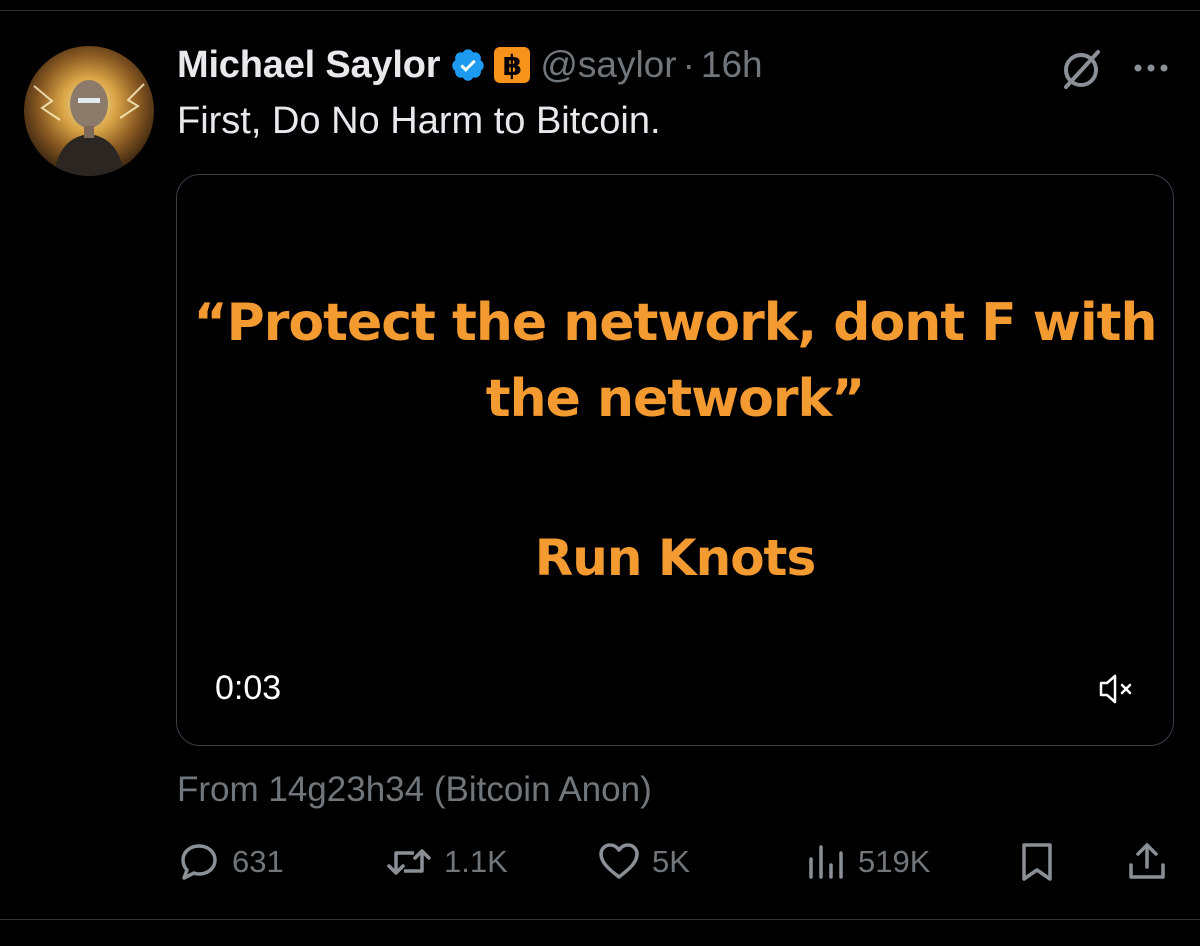 The image size is (1200, 946). Describe the element at coordinates (512, 65) in the screenshot. I see `bitcoin-badge: ฿` at that location.